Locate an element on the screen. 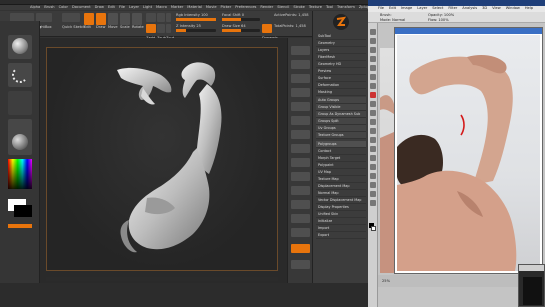 The image size is (545, 307). menu-draw: Draw is located at coordinates (99, 7).